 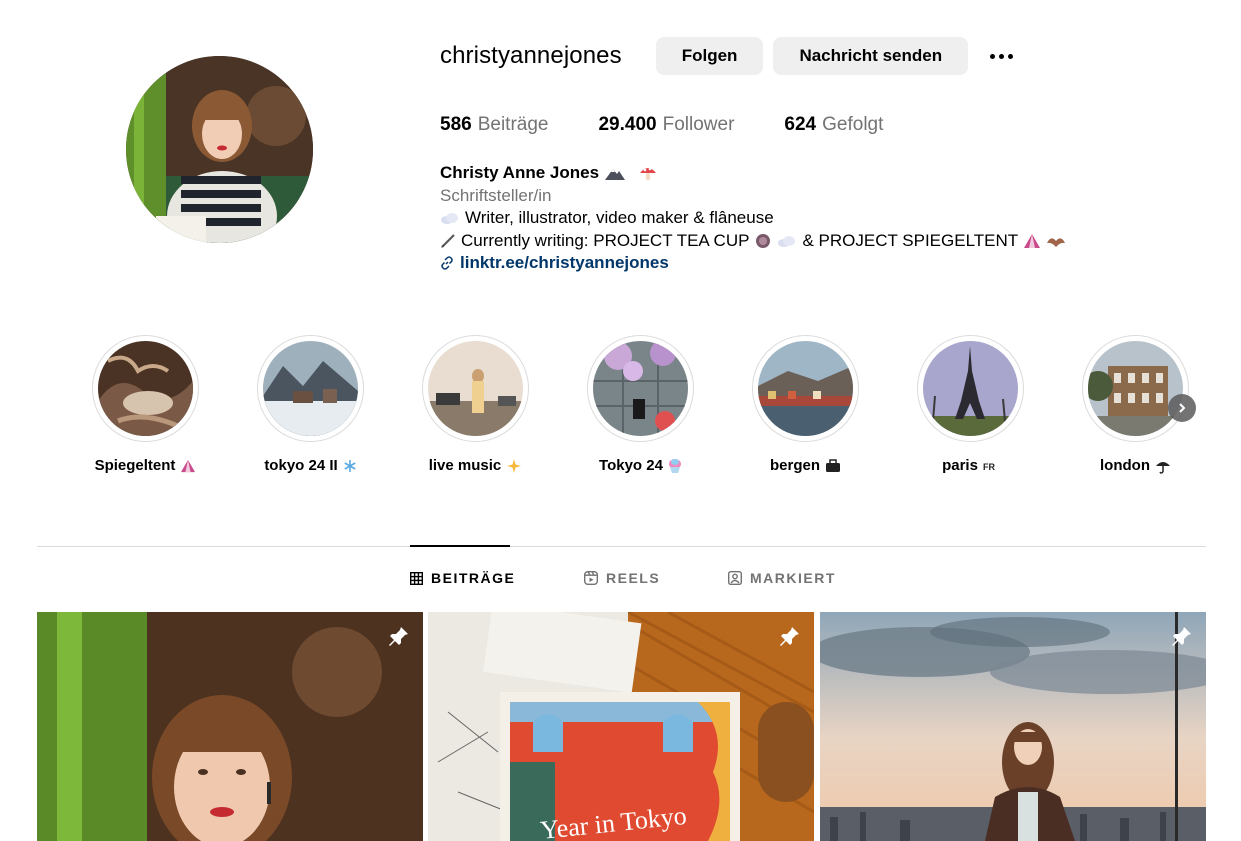 I want to click on highlight-label: bergen, so click(x=794, y=465).